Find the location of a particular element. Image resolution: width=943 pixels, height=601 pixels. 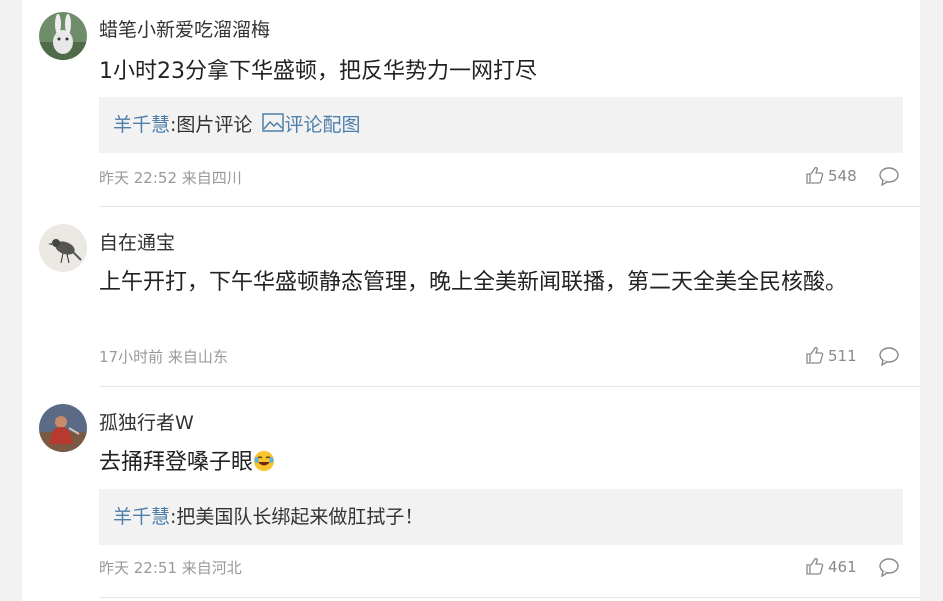

like-button: 461 is located at coordinates (831, 566).